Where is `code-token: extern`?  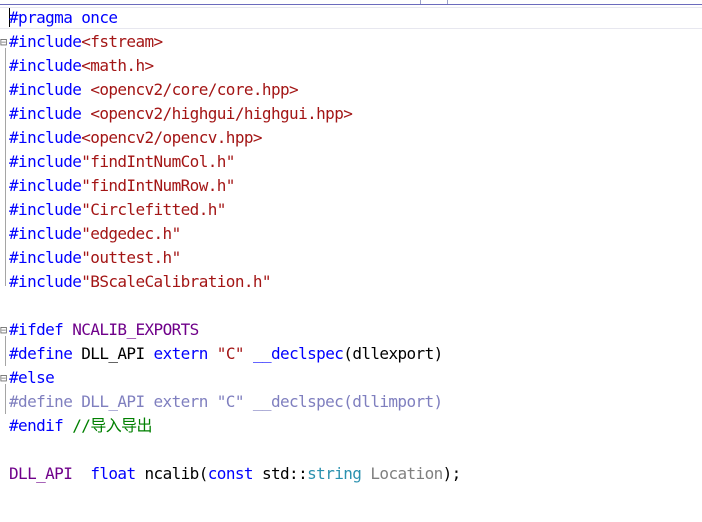
code-token: extern is located at coordinates (181, 353).